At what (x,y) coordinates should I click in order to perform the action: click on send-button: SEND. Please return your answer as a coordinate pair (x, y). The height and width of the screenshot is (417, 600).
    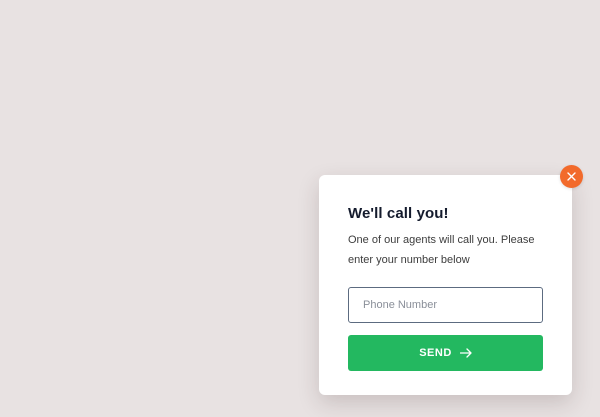
    Looking at the image, I should click on (445, 353).